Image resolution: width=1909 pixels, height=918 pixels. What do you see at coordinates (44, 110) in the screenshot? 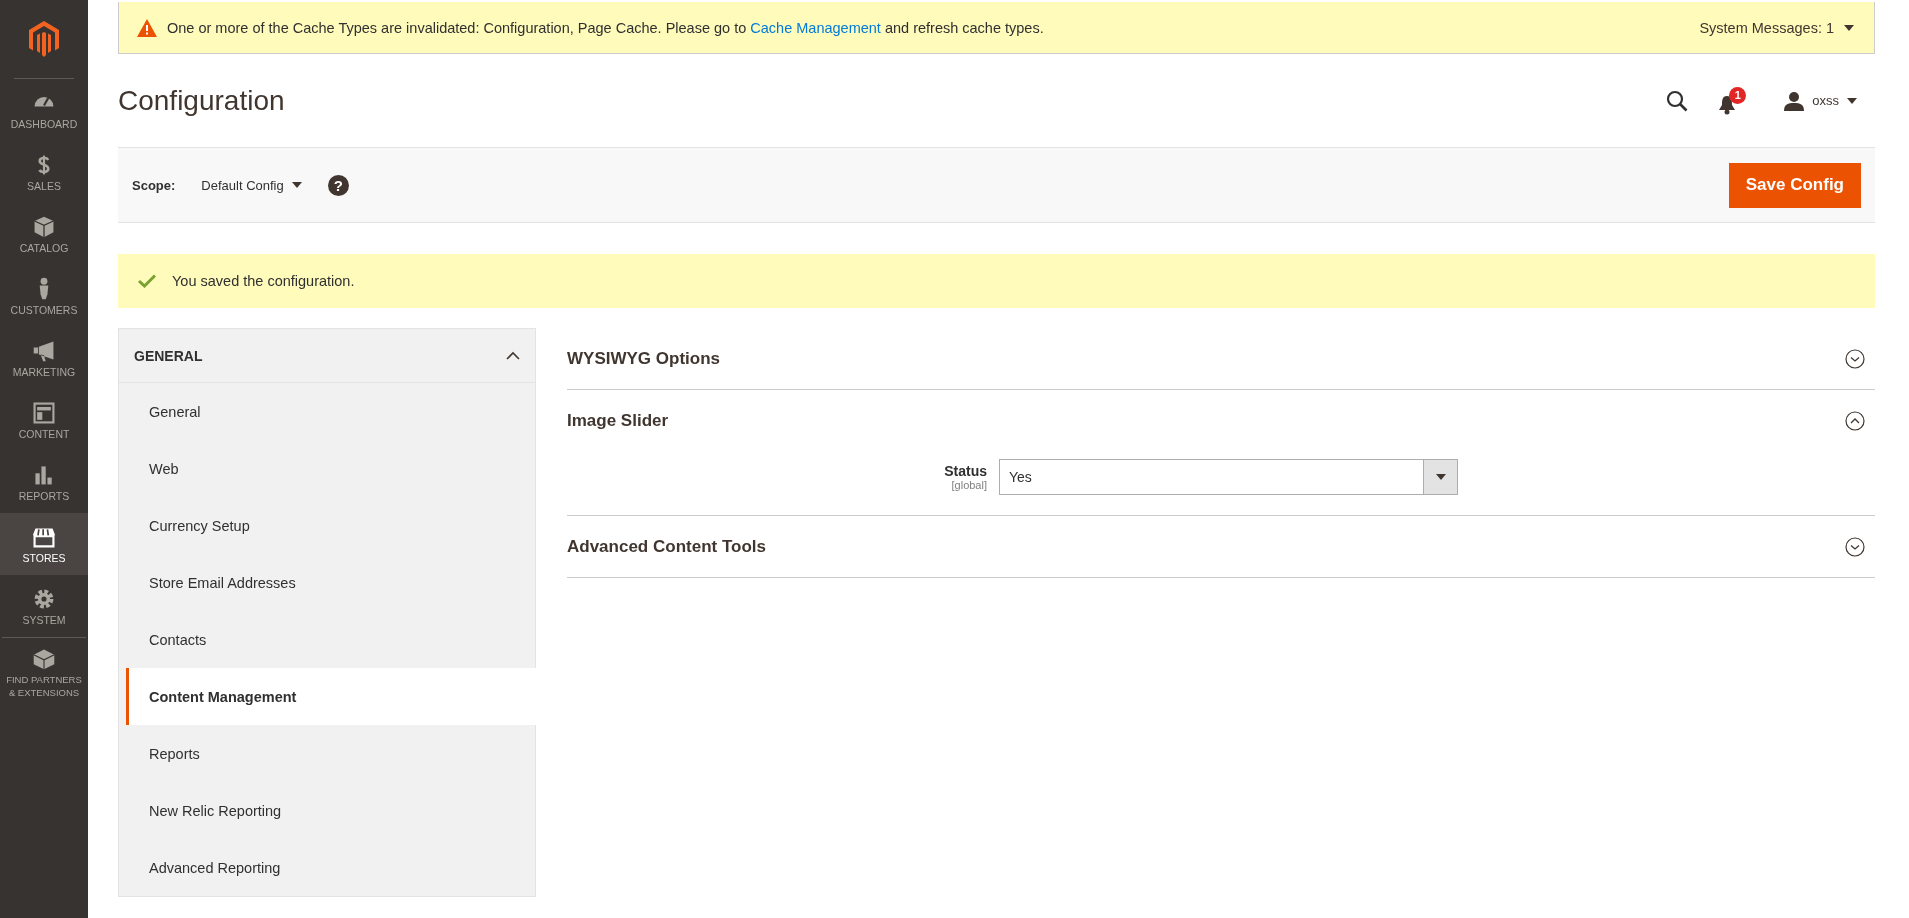
I see `sidebar-item: DASHBOARD` at bounding box center [44, 110].